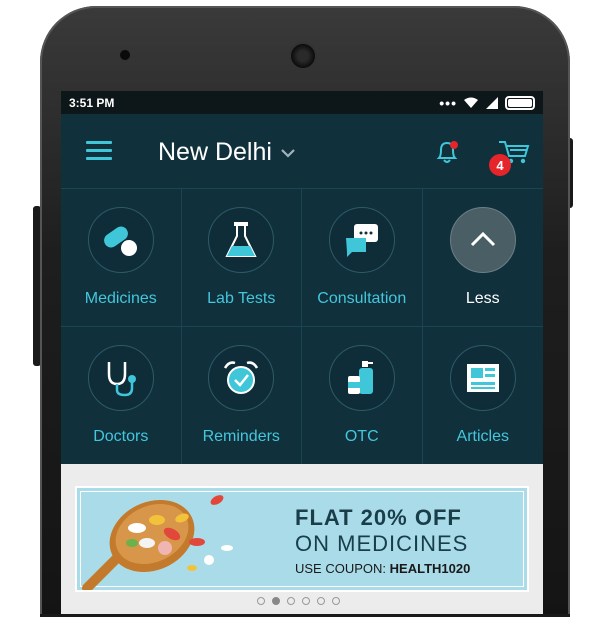 The height and width of the screenshot is (634, 608). What do you see at coordinates (302, 151) in the screenshot?
I see `app-header: New Delhi 4` at bounding box center [302, 151].